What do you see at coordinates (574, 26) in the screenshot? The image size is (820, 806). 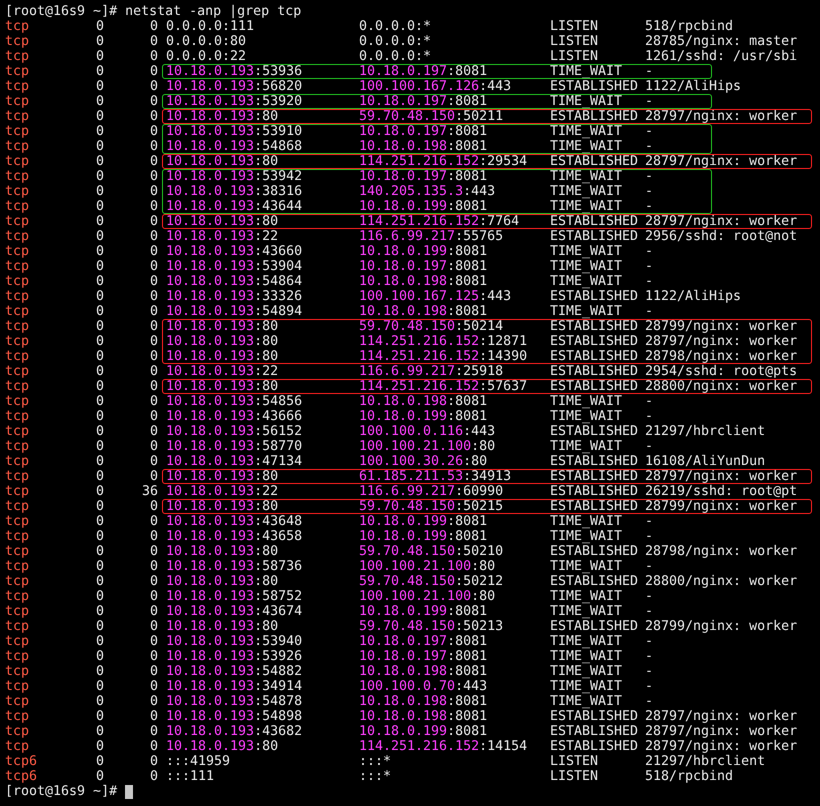 I see `state-cell: LISTEN` at bounding box center [574, 26].